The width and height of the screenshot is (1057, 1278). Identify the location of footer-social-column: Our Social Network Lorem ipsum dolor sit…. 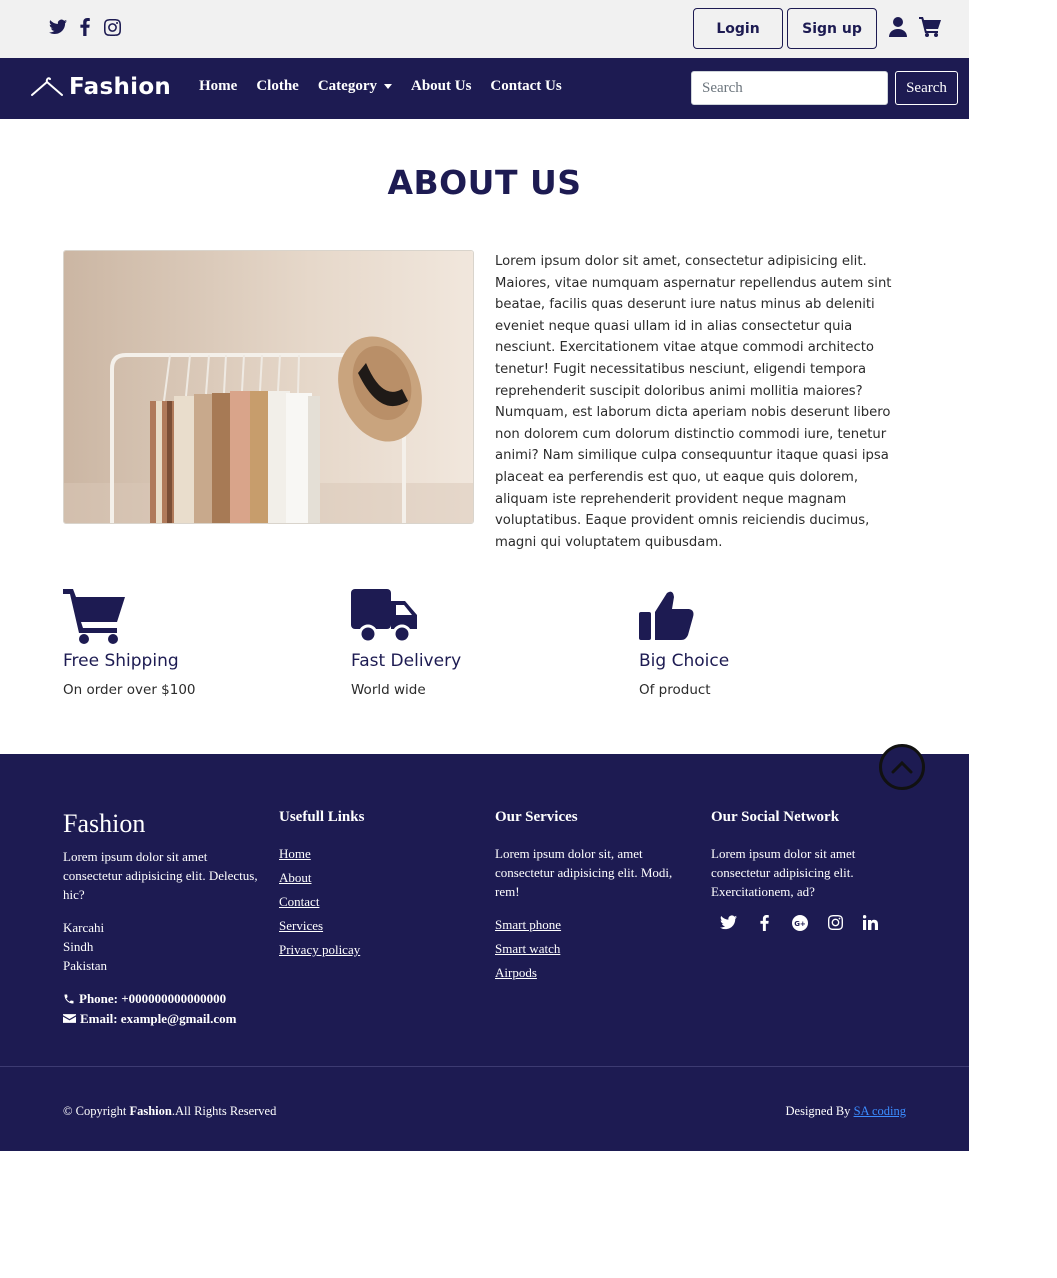
(811, 869).